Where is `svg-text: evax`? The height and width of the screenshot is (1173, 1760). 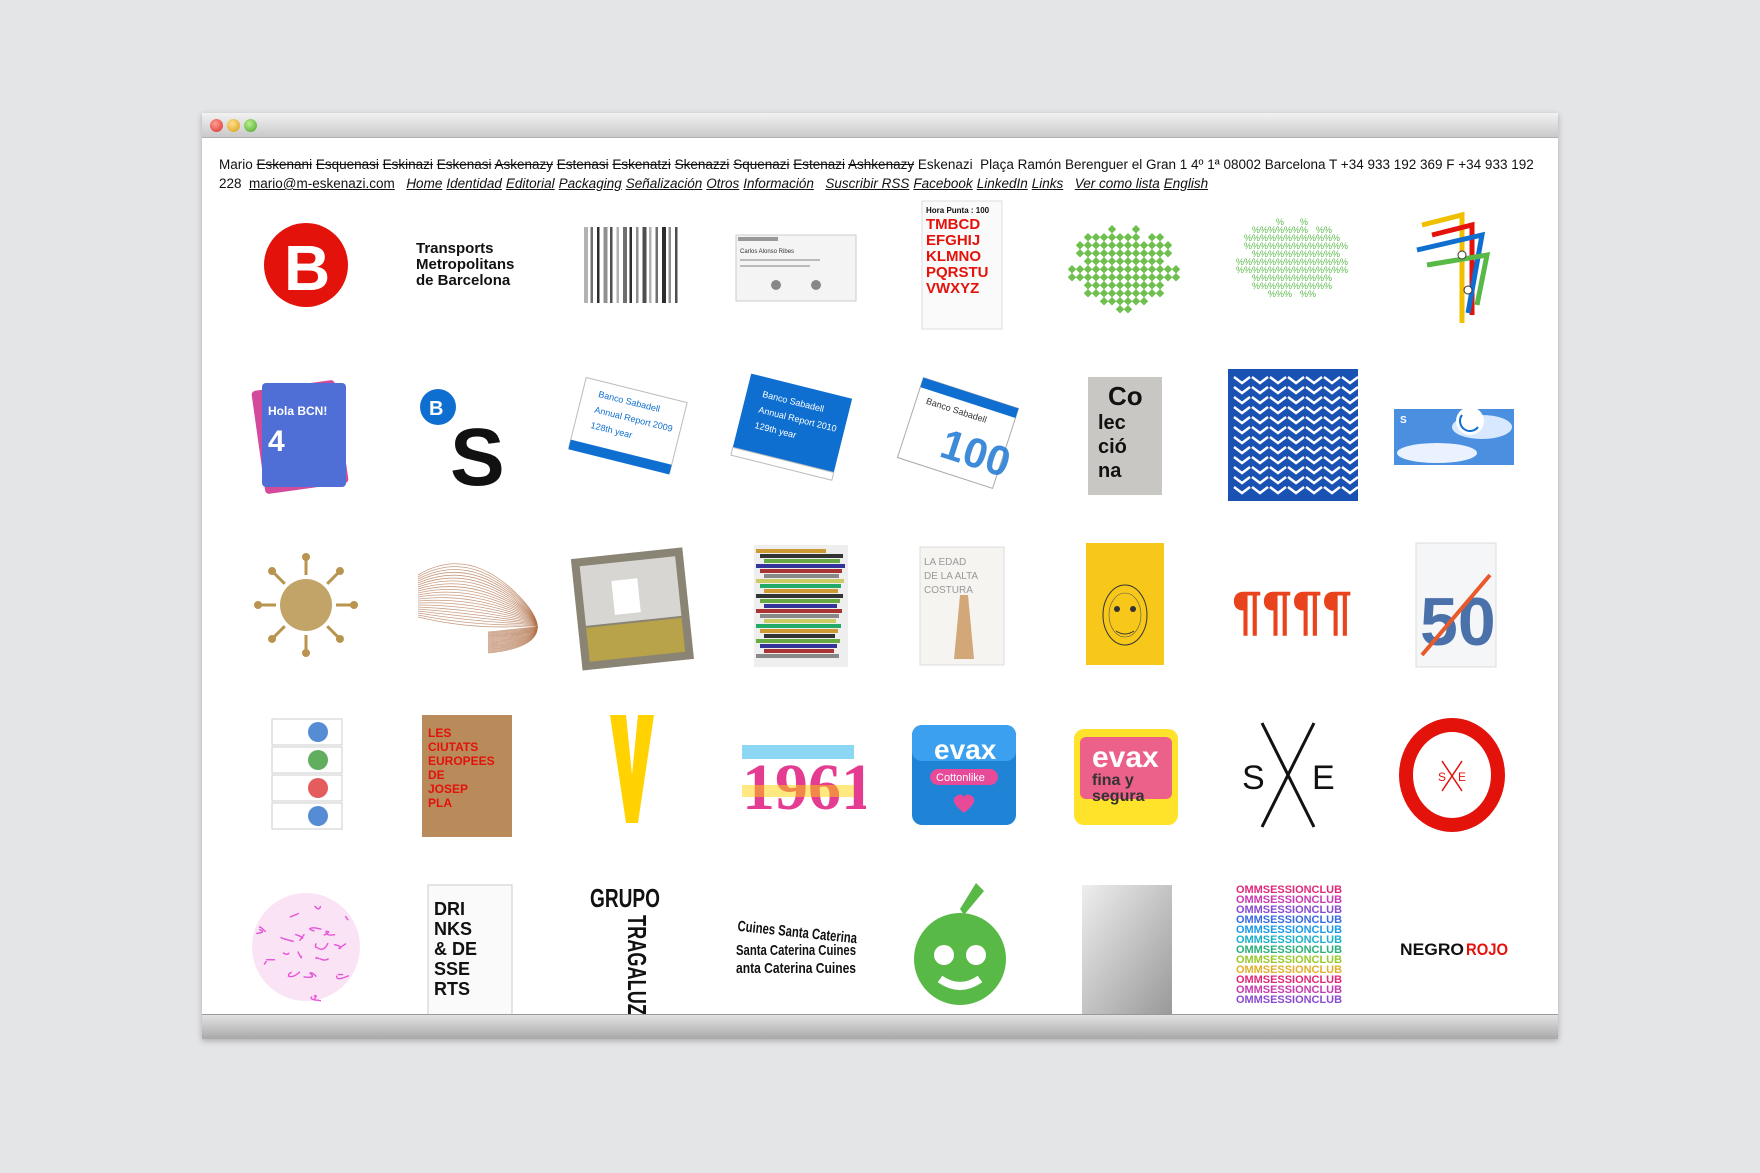 svg-text: evax is located at coordinates (1125, 757).